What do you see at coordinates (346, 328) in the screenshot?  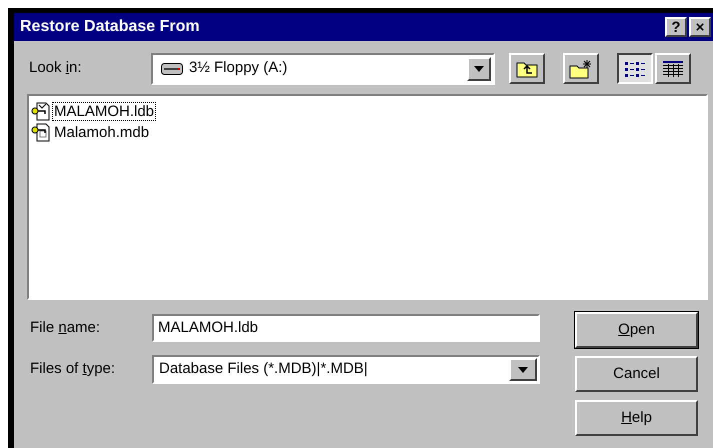 I see `file-name-field: MALAMOH.ldb` at bounding box center [346, 328].